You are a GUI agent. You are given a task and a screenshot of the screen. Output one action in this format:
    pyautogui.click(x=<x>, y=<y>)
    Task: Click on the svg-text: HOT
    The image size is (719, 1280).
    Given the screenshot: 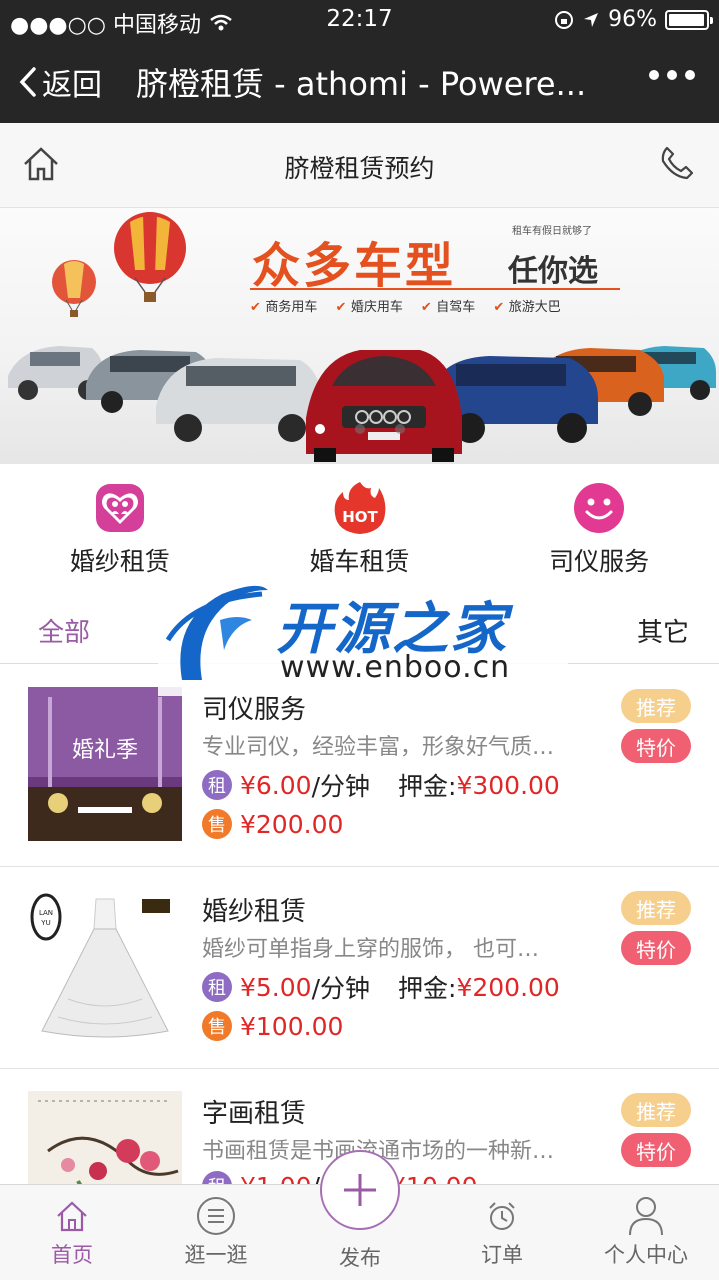 What is the action you would take?
    pyautogui.click(x=360, y=517)
    